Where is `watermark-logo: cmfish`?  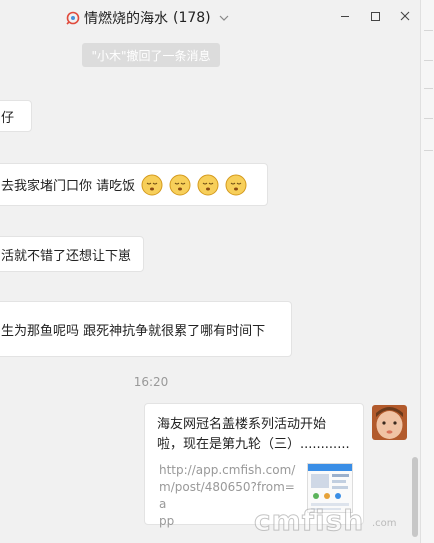
watermark-logo: cmfish is located at coordinates (309, 521).